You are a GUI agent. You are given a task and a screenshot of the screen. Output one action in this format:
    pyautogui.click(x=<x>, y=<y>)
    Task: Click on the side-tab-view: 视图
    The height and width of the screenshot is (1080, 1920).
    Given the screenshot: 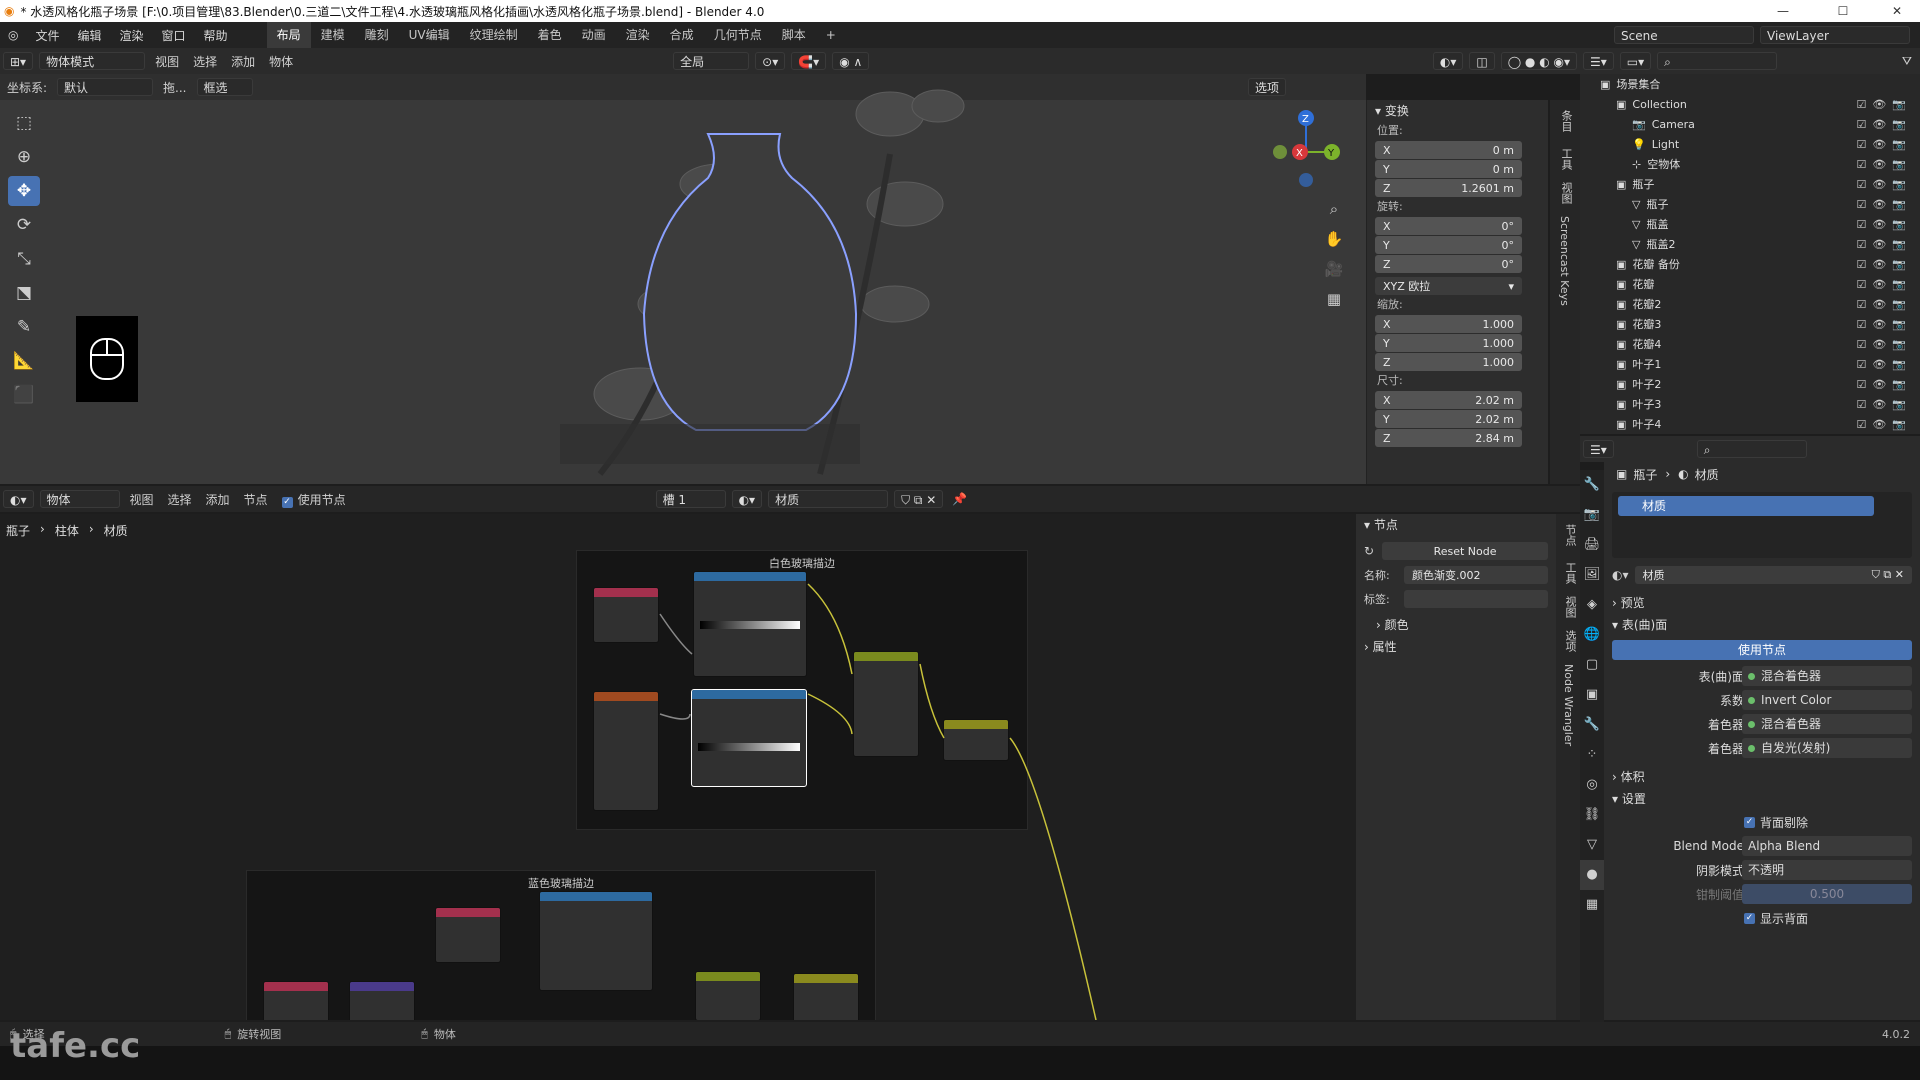 What is the action you would take?
    pyautogui.click(x=1566, y=193)
    